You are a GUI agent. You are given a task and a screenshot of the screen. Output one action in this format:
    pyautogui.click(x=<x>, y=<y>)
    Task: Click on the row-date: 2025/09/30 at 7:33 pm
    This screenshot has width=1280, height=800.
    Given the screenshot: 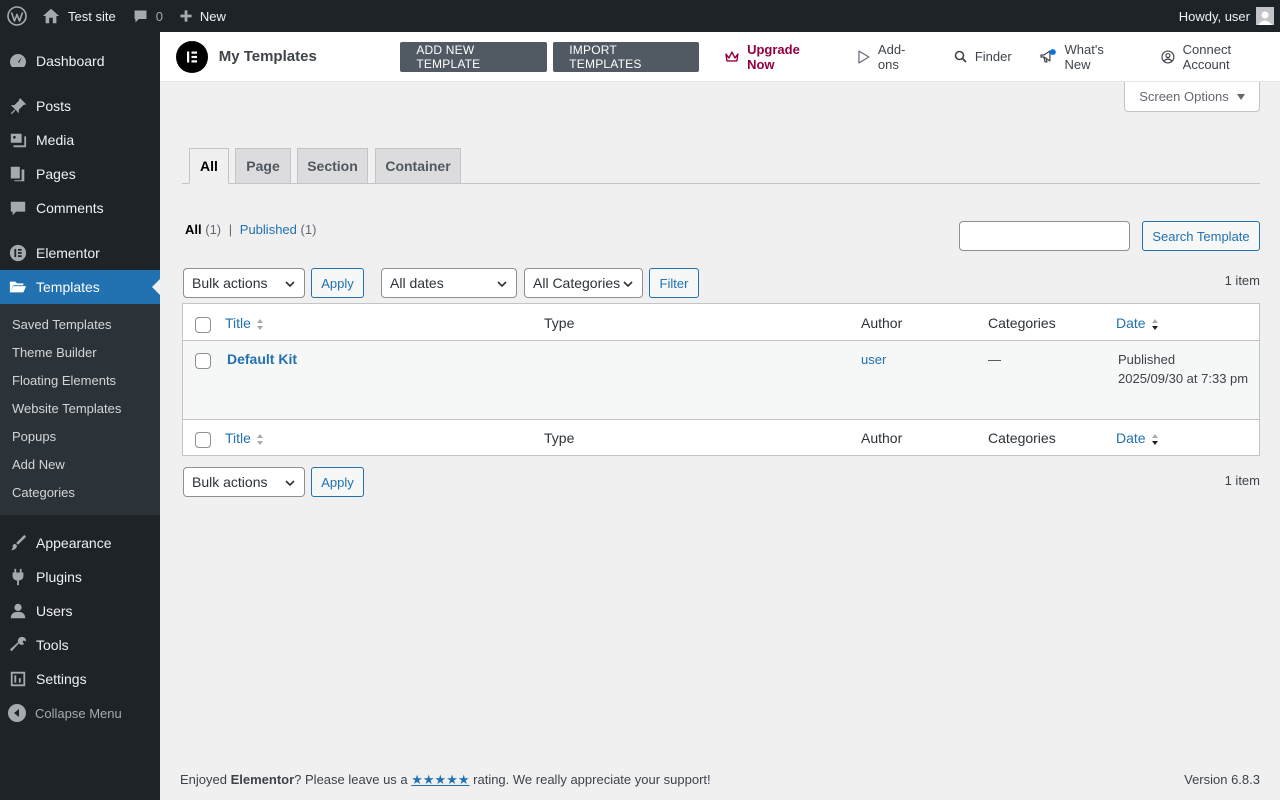 What is the action you would take?
    pyautogui.click(x=1183, y=378)
    